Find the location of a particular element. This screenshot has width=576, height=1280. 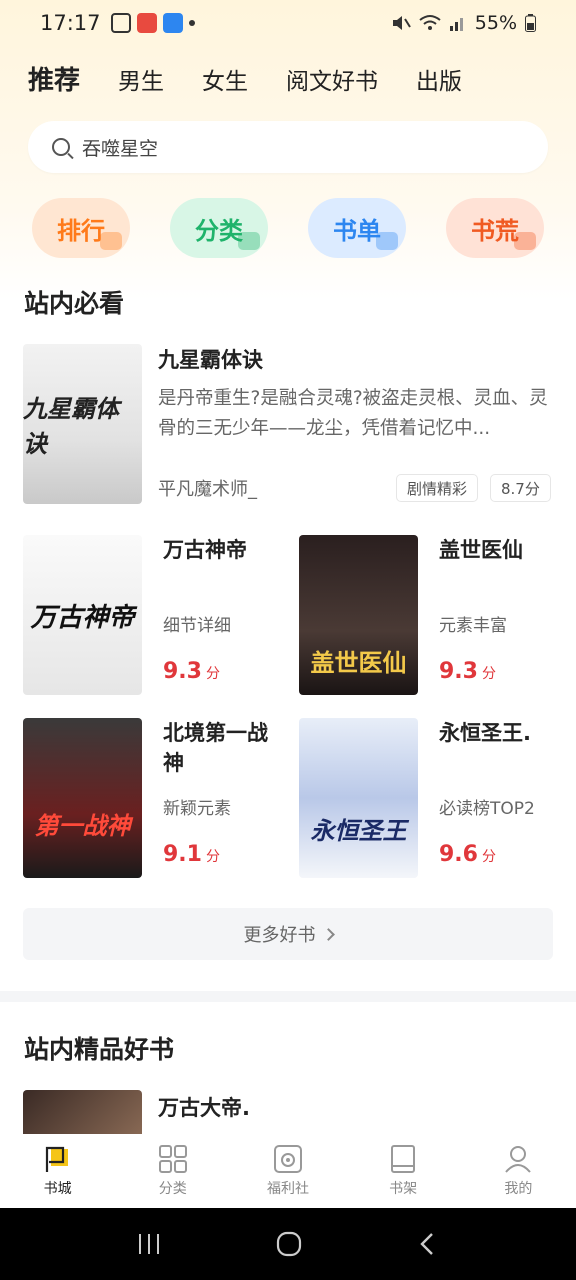

recent-apps-icon is located at coordinates (149, 1244).